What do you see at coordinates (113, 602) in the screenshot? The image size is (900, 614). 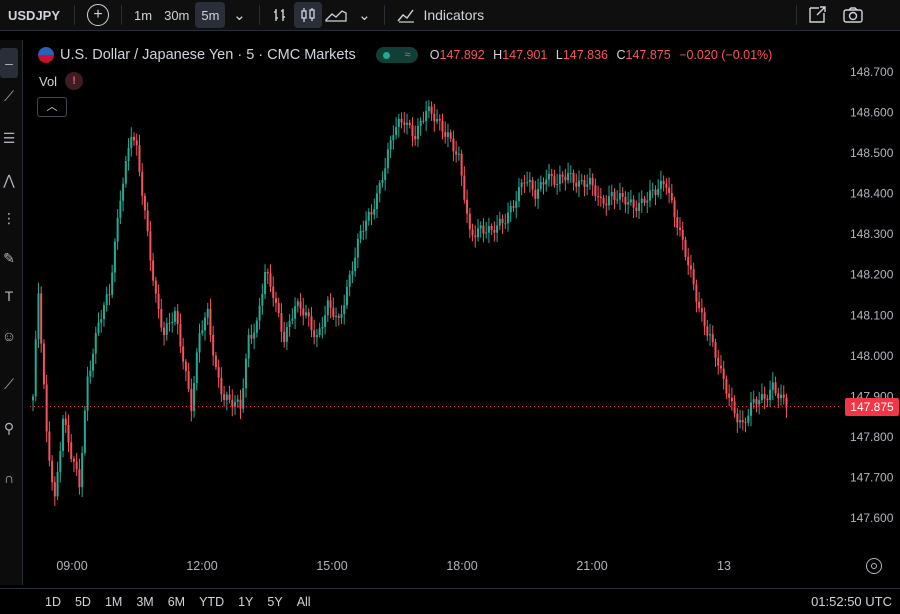 I see `range-1m-button: 1M` at bounding box center [113, 602].